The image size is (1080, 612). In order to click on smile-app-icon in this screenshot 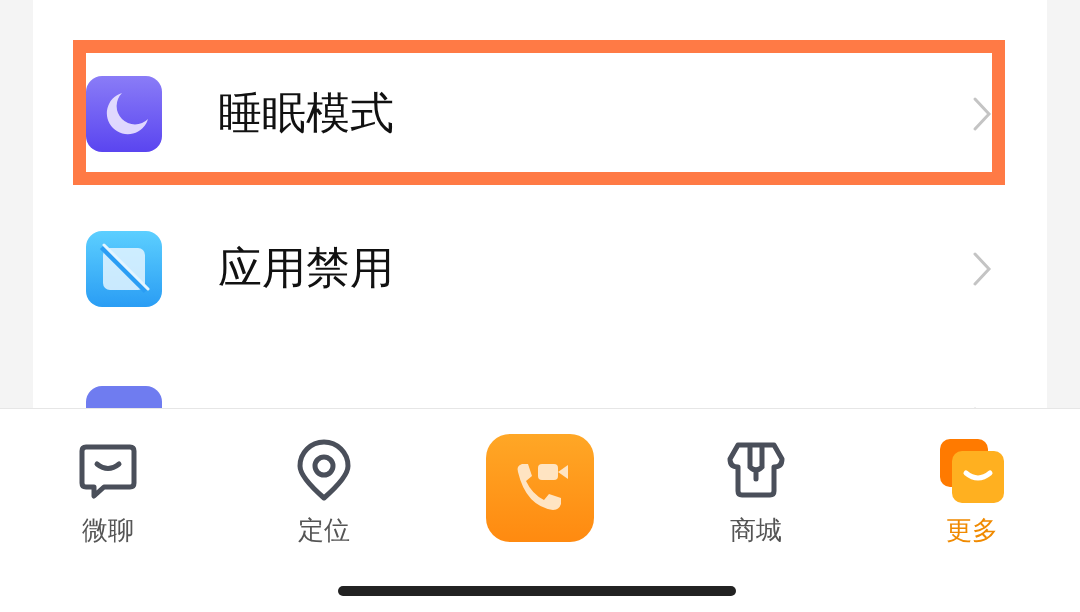, I will do `click(972, 471)`.